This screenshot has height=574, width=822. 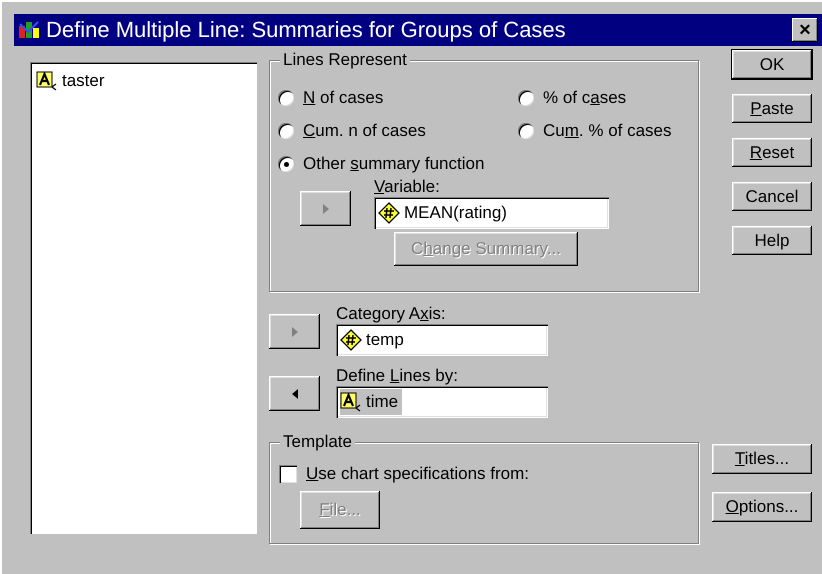 What do you see at coordinates (83, 81) in the screenshot?
I see `list-item: taster` at bounding box center [83, 81].